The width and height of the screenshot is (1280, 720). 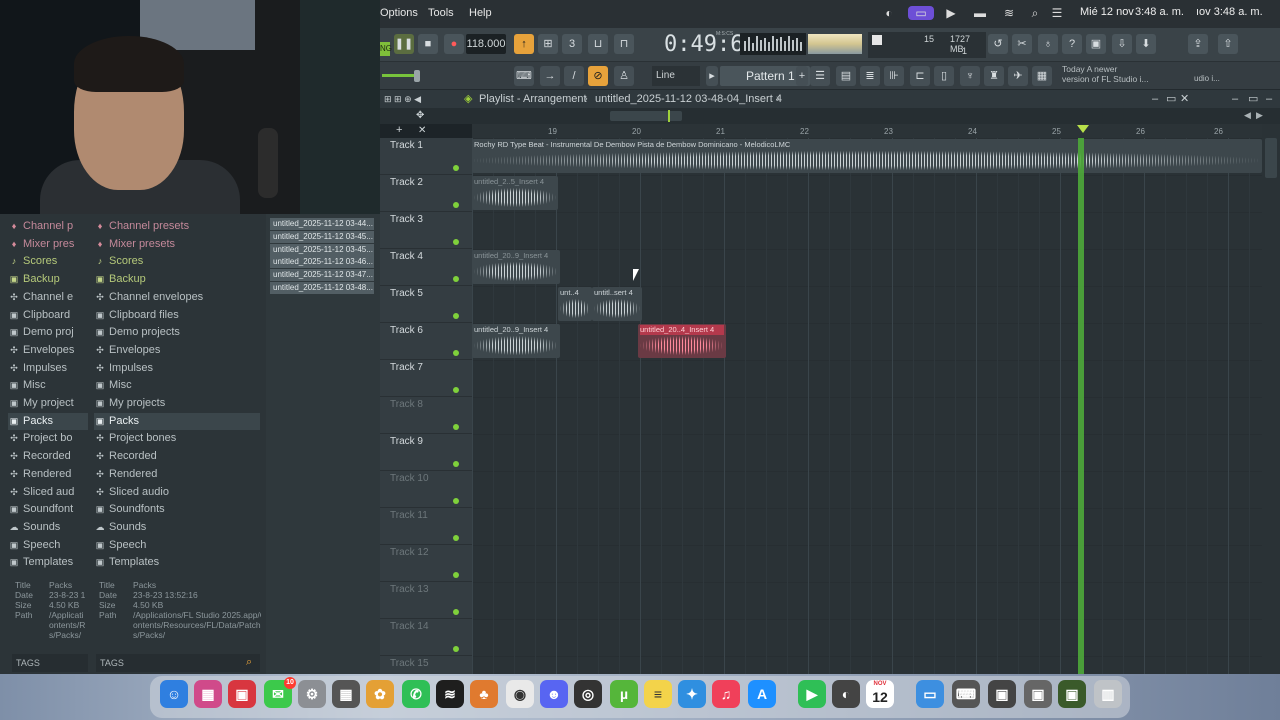 I want to click on track-header: Track 5, so click(x=426, y=304).